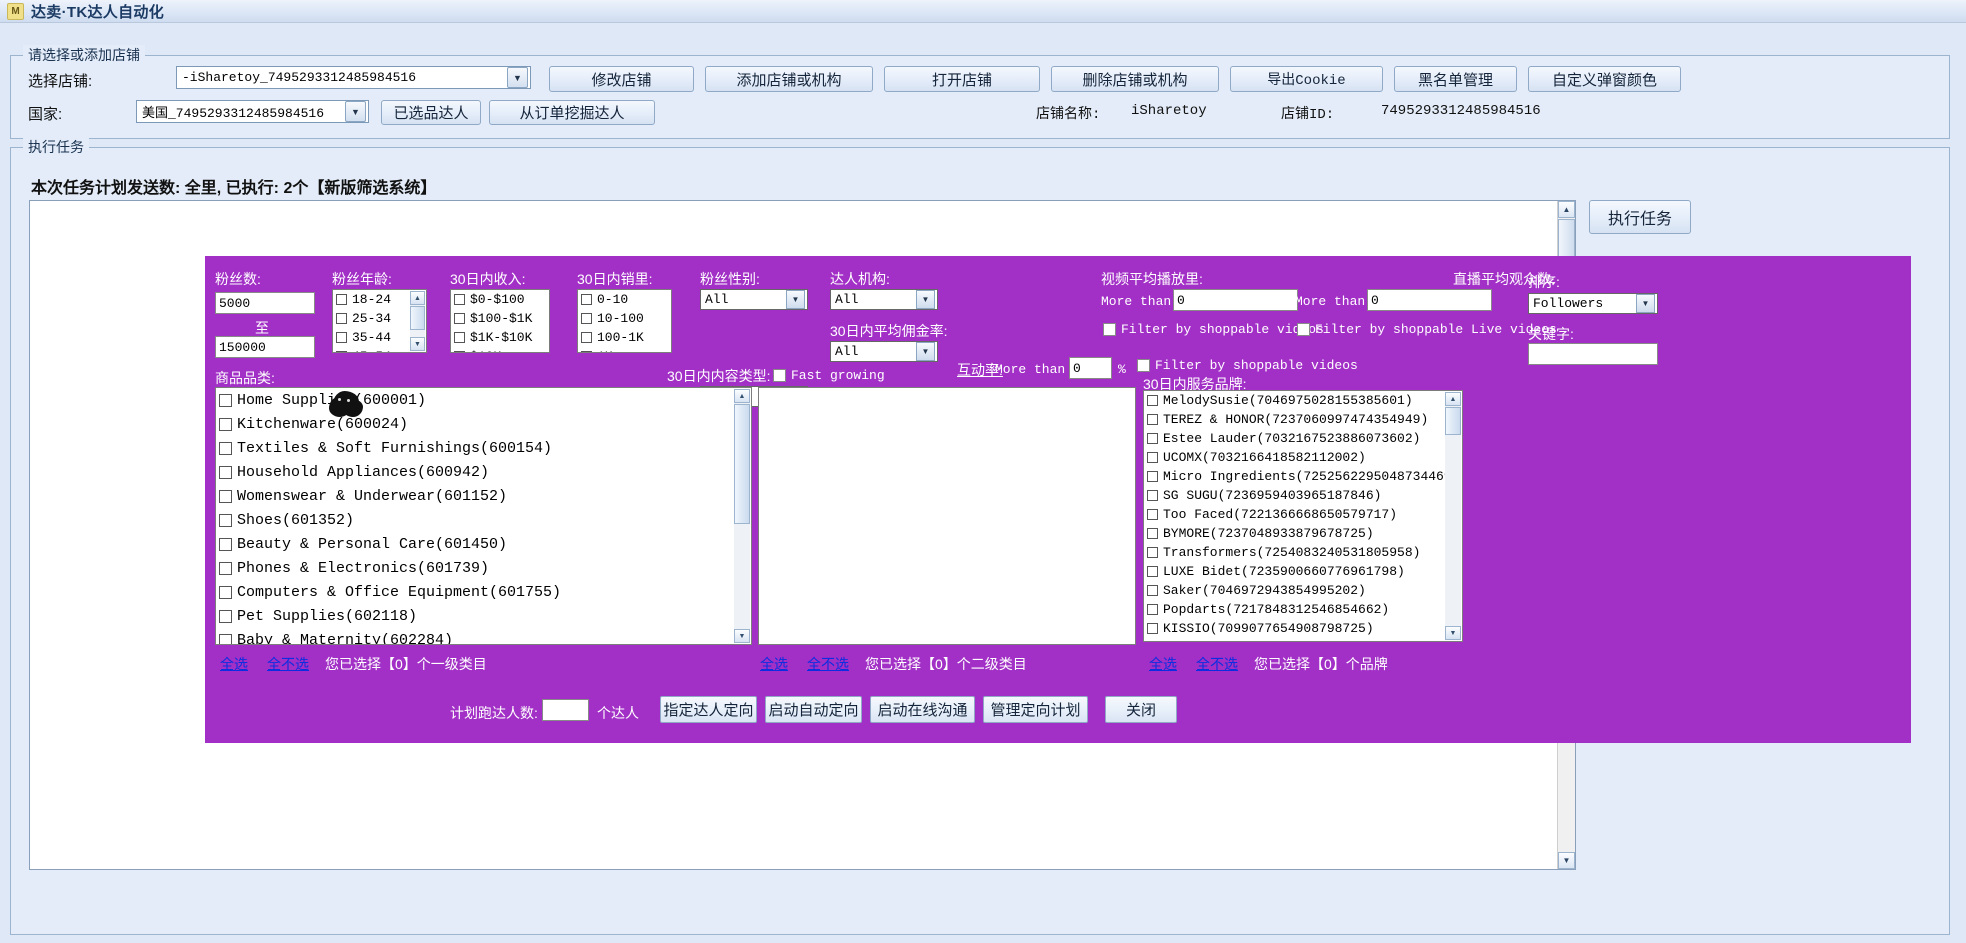 This screenshot has height=943, width=1966. What do you see at coordinates (1303, 590) in the screenshot?
I see `list-item: Saker(7046972943854995202)` at bounding box center [1303, 590].